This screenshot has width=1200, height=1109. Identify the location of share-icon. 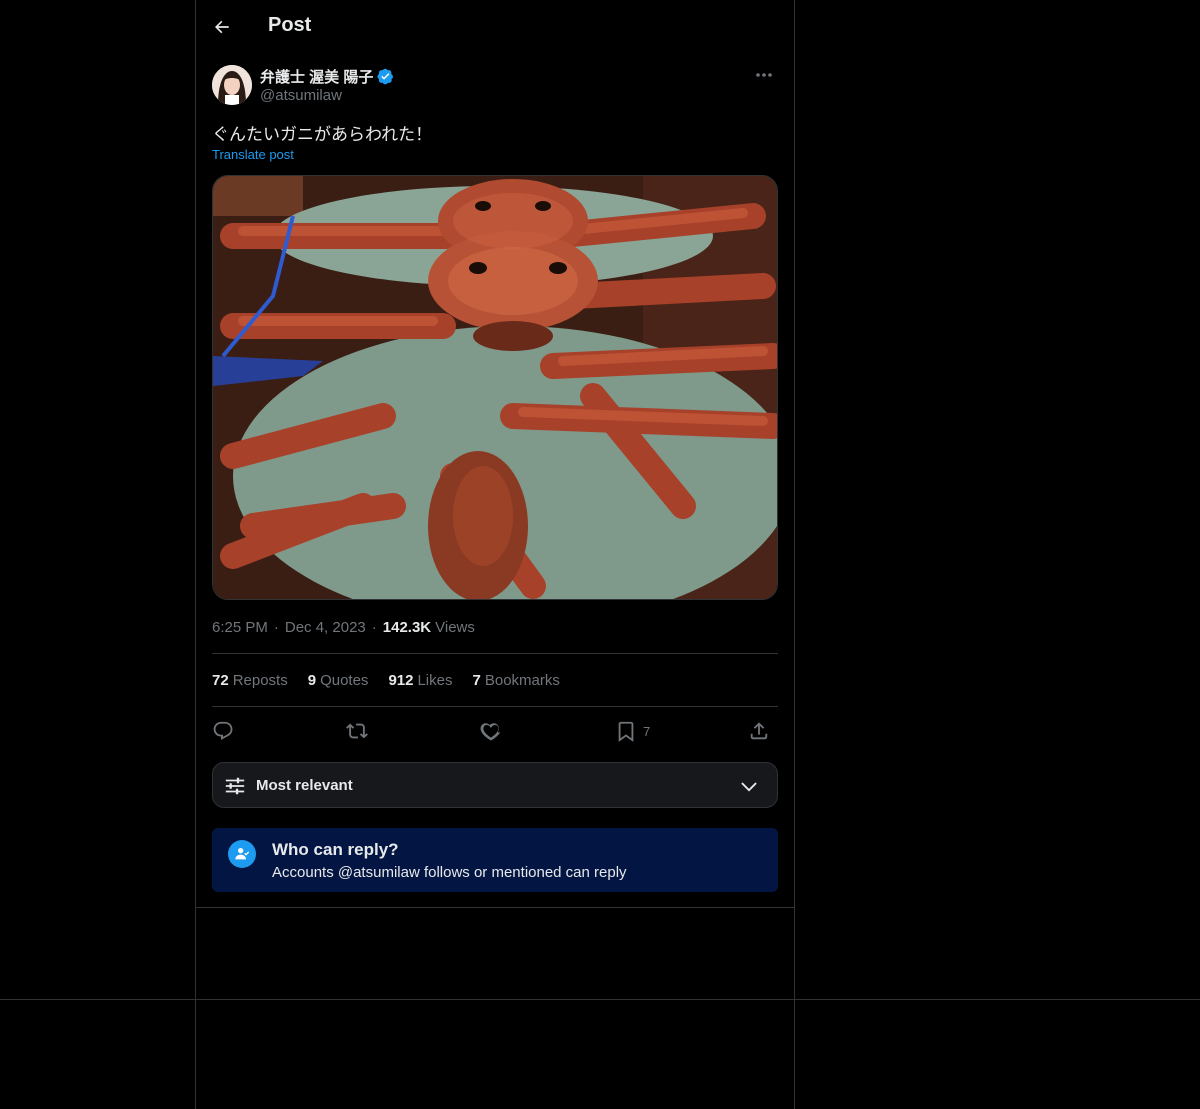
(759, 731).